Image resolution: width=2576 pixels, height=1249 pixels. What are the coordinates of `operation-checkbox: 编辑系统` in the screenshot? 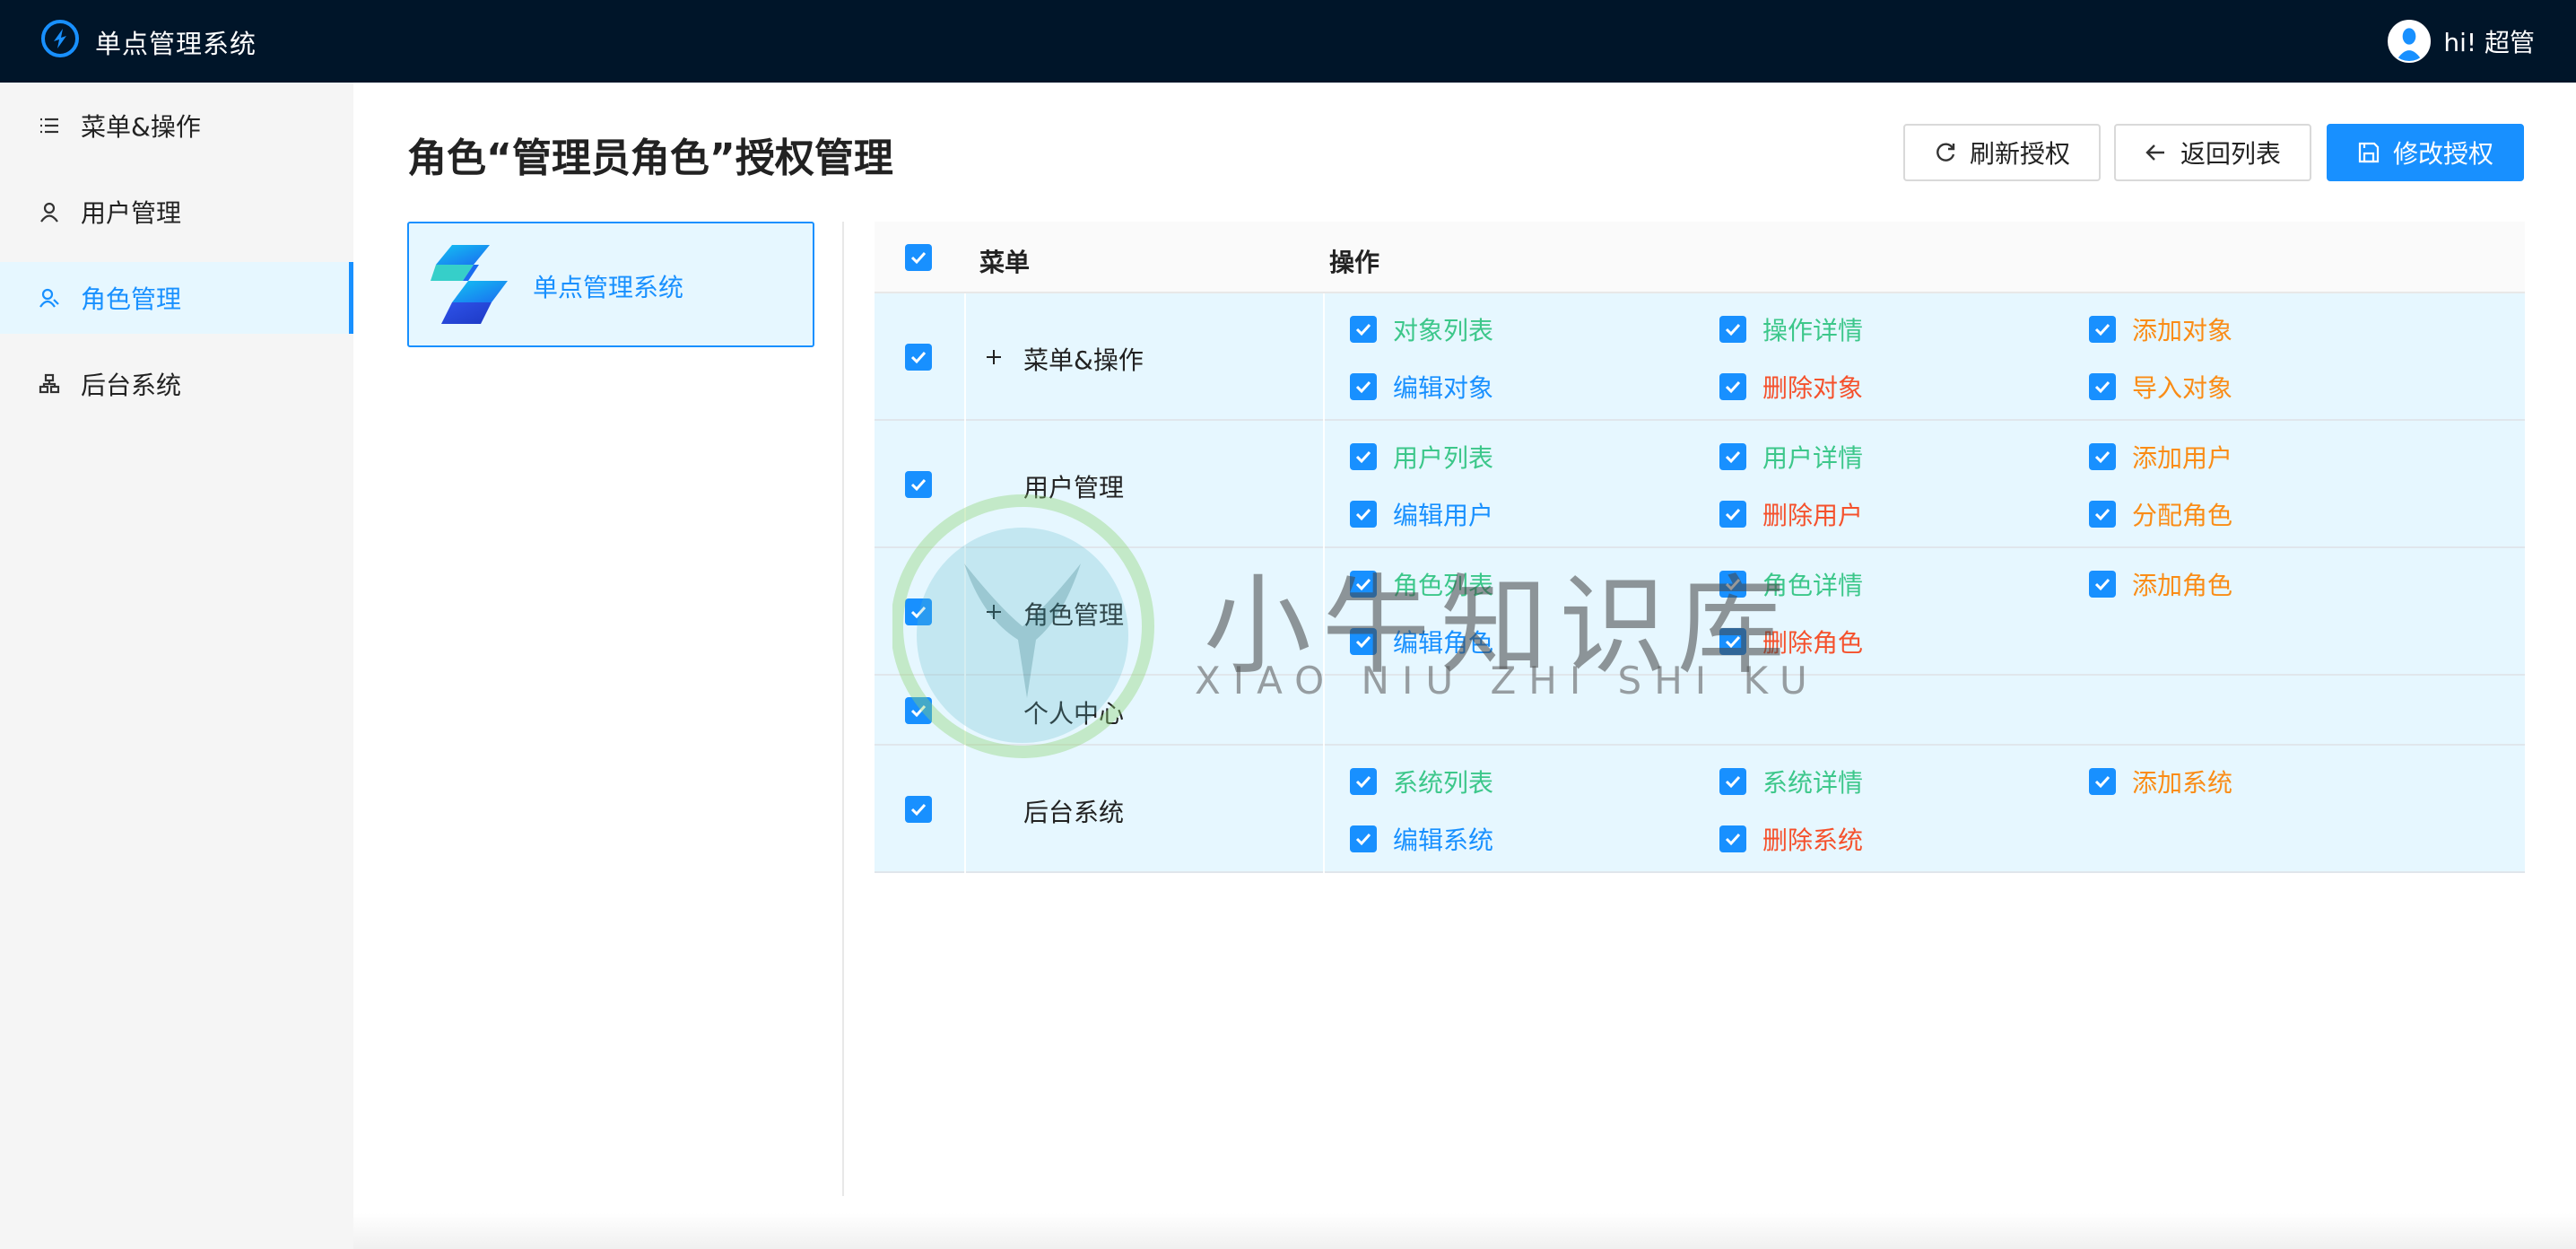 It's located at (1421, 839).